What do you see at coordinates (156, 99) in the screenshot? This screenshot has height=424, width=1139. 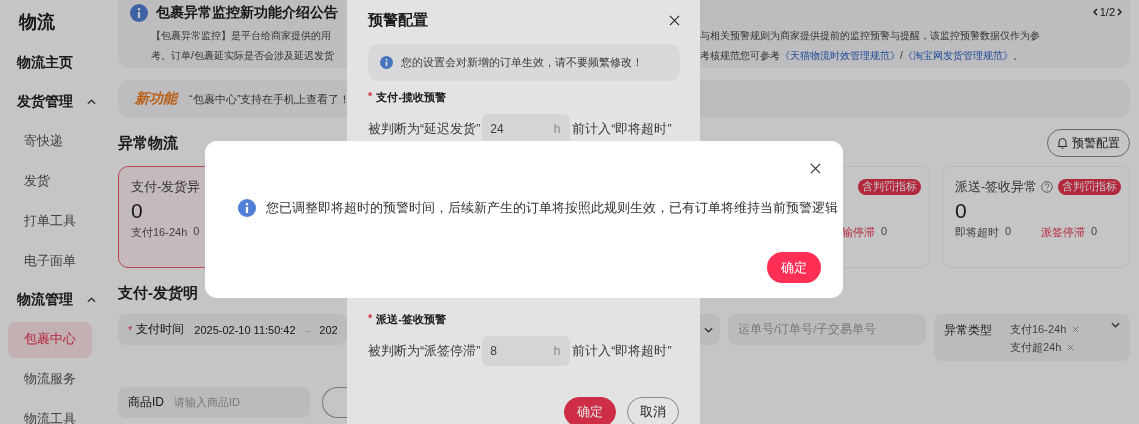 I see `new-feature-tag: 新功能` at bounding box center [156, 99].